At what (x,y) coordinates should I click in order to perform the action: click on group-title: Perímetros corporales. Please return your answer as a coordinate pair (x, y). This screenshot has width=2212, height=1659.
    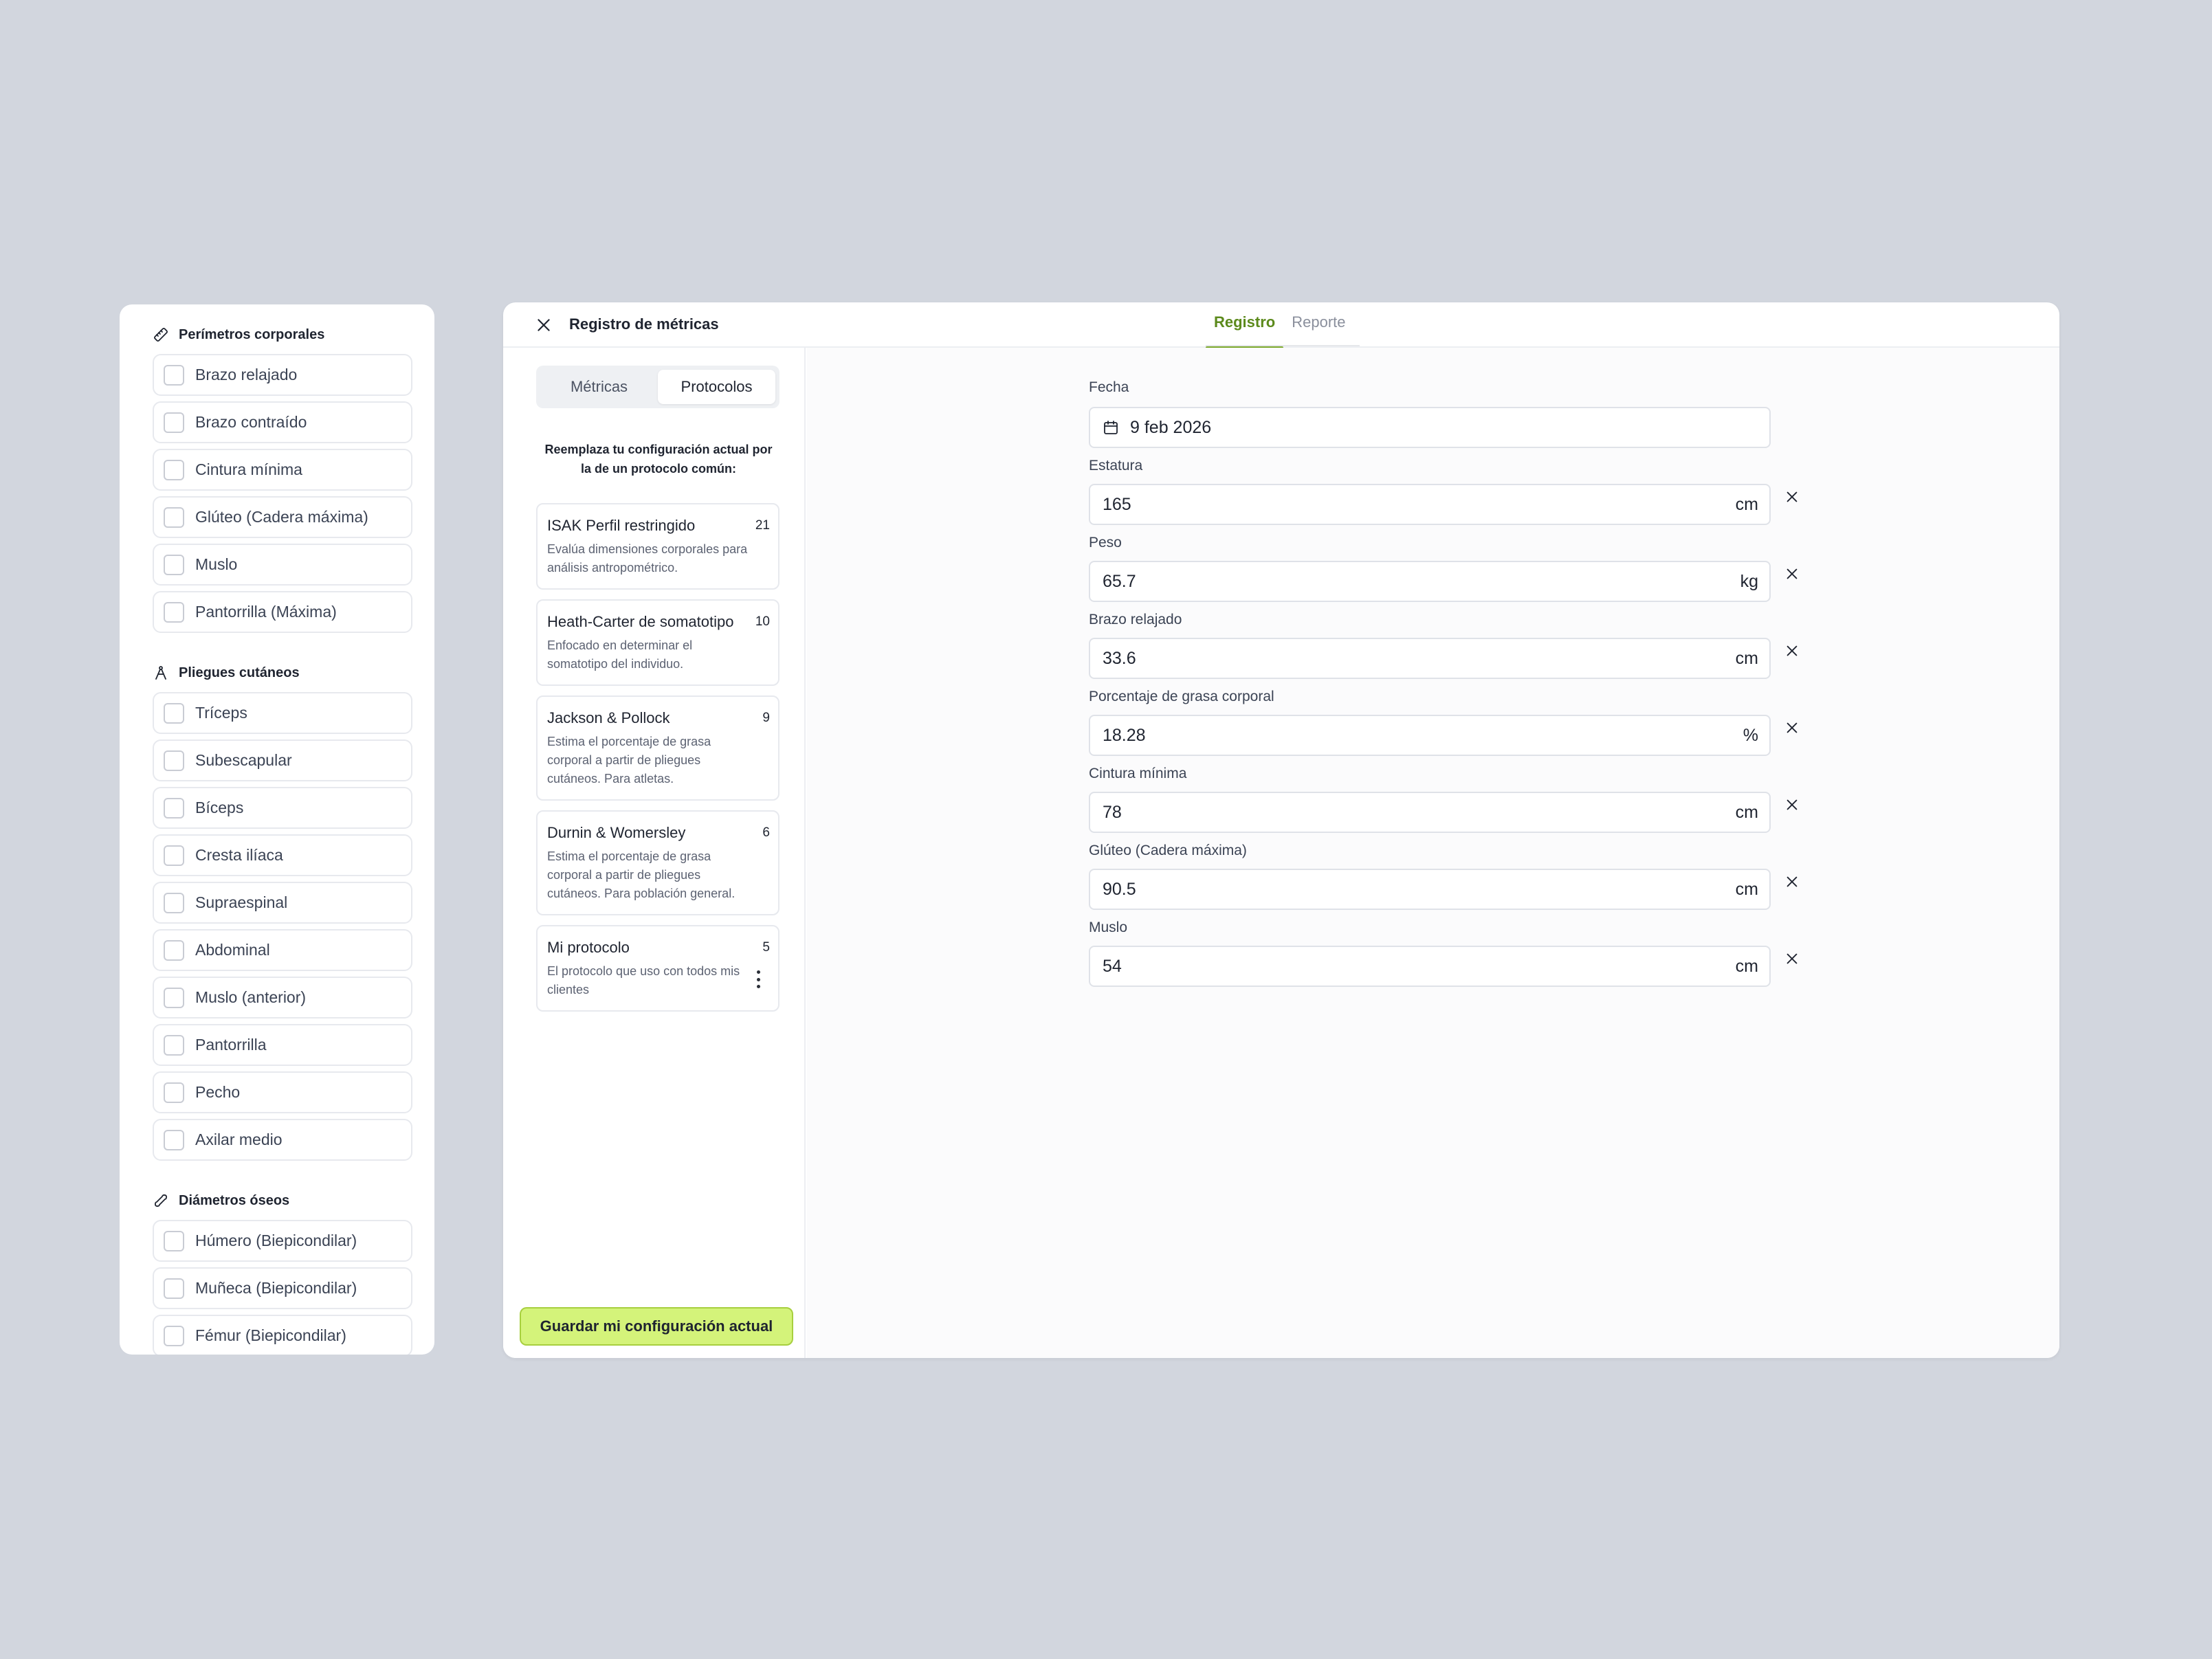
    Looking at the image, I should click on (252, 334).